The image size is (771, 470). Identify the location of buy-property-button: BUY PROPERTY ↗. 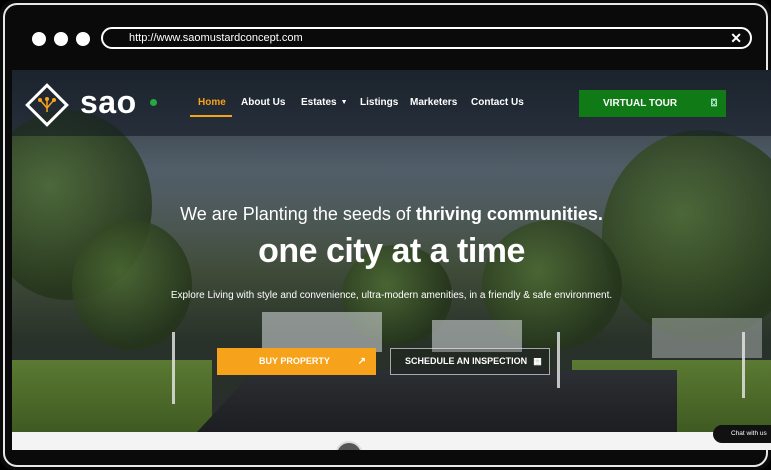
(296, 361).